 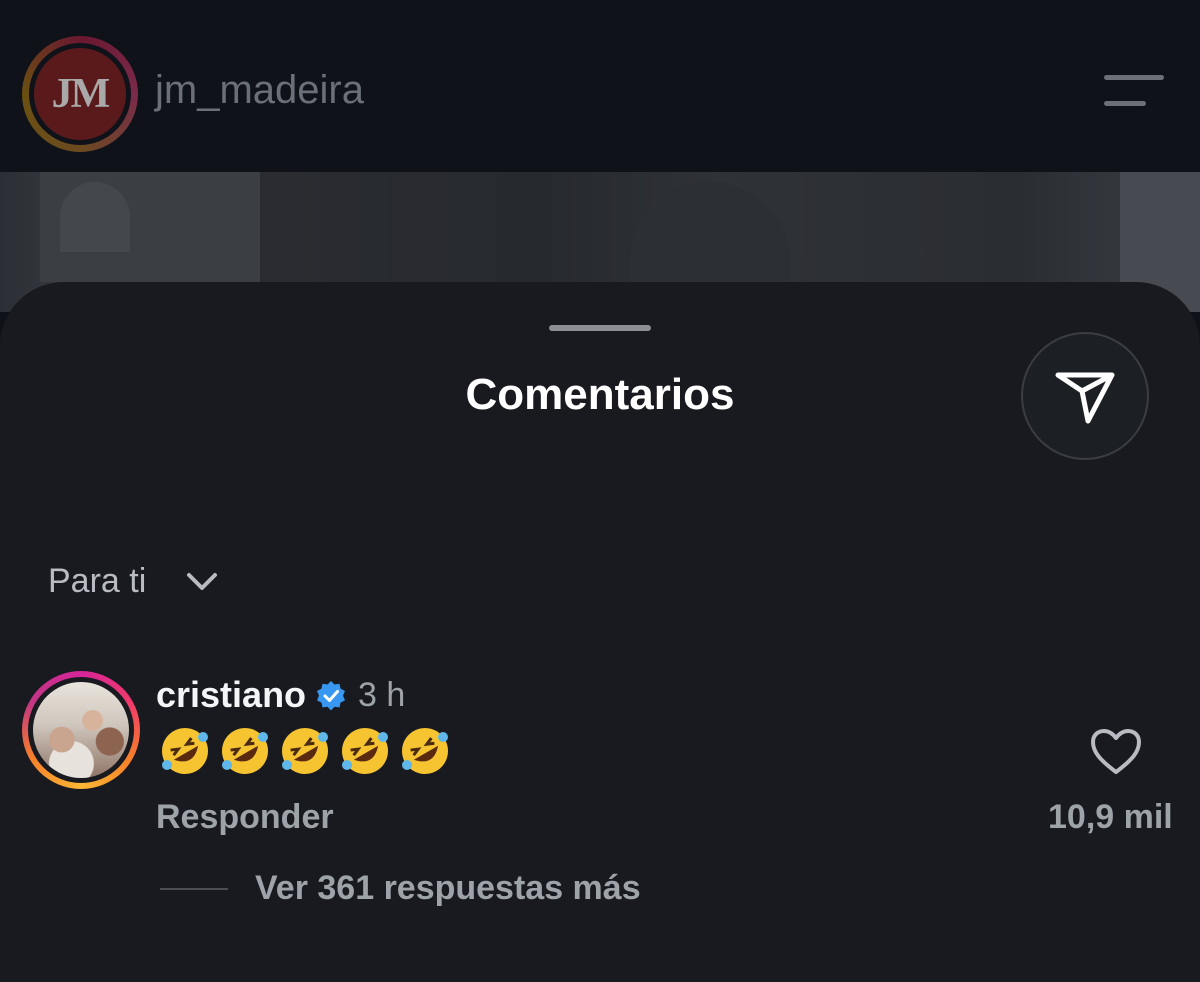 What do you see at coordinates (194, 889) in the screenshot?
I see `replies-divider` at bounding box center [194, 889].